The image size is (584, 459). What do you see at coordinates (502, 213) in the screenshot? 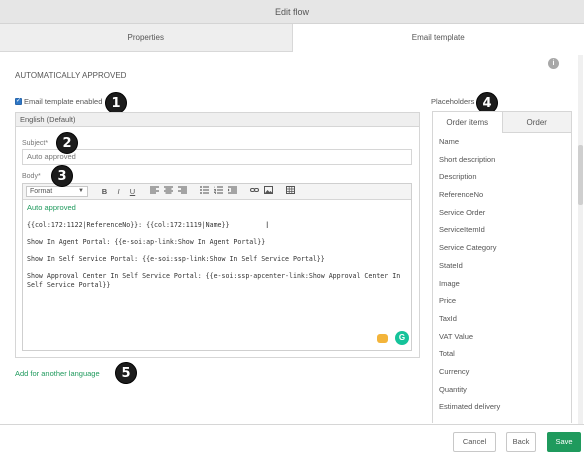
I see `placeholder-item: Service Order` at bounding box center [502, 213].